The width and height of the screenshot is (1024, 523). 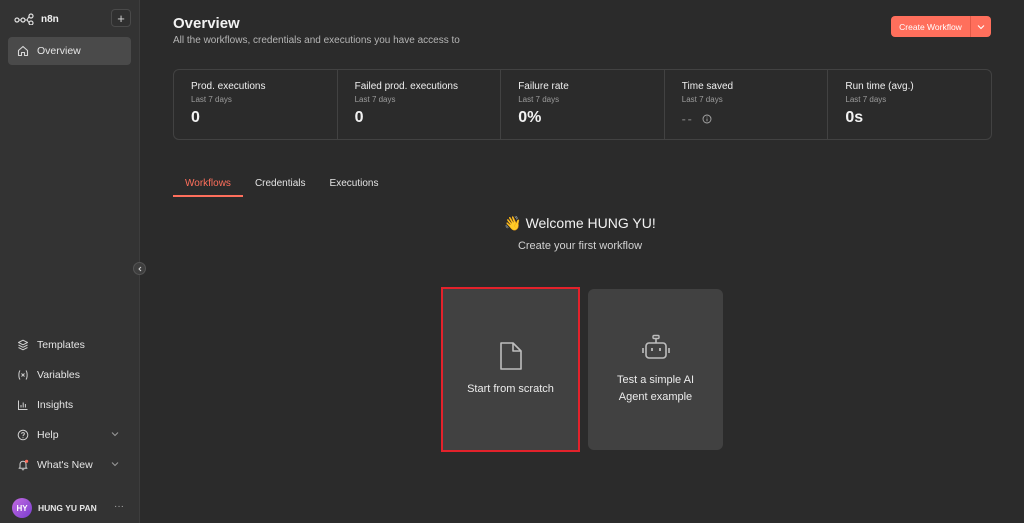 I want to click on file-icon, so click(x=510, y=356).